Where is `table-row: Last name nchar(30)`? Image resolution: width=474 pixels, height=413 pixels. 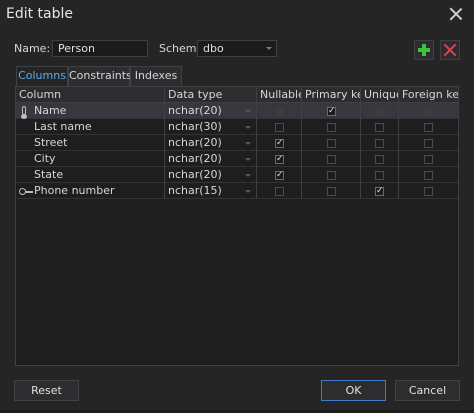
table-row: Last name nchar(30) is located at coordinates (237, 127).